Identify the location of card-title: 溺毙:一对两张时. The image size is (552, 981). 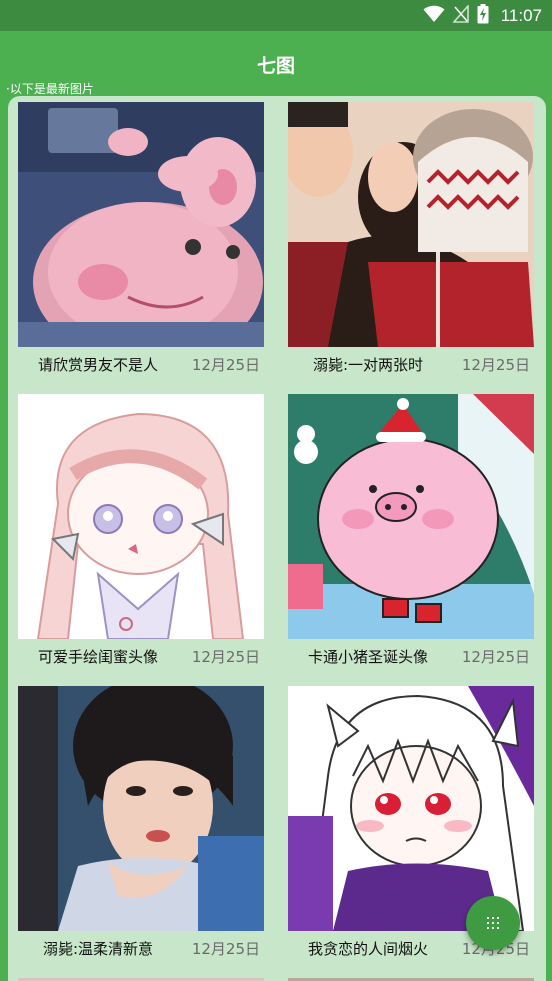
(368, 365).